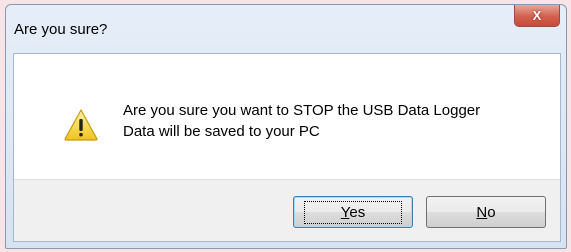 The width and height of the screenshot is (571, 252). I want to click on close-button: X, so click(537, 16).